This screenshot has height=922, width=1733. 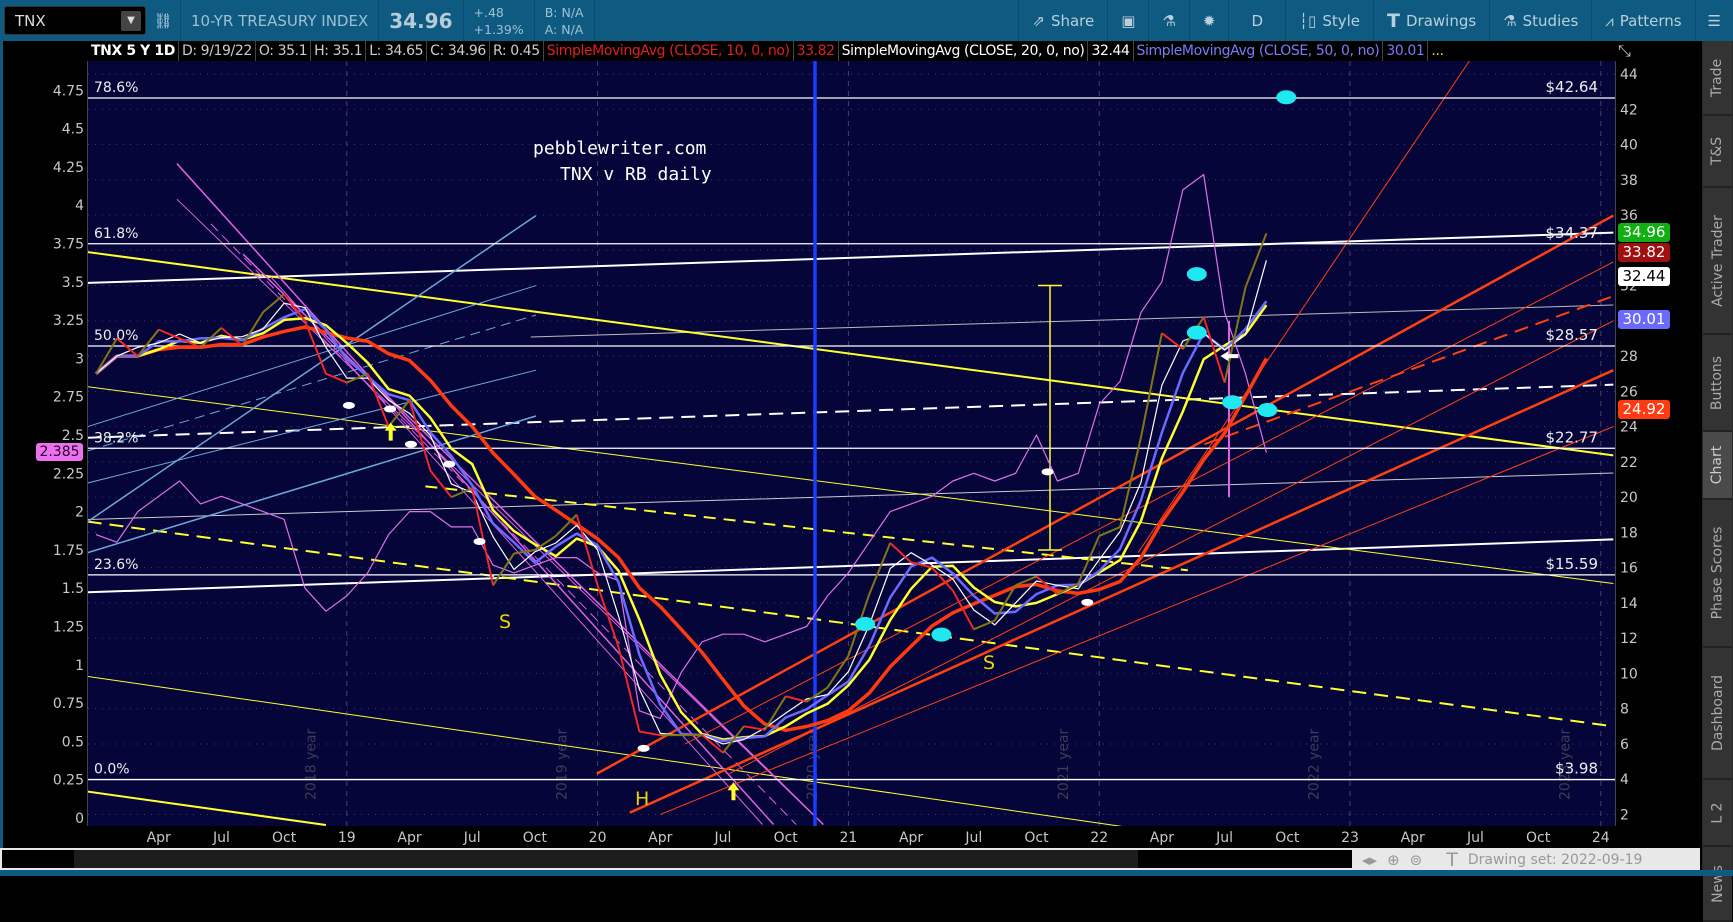 I want to click on x-axis-tick: 22, so click(x=1099, y=838).